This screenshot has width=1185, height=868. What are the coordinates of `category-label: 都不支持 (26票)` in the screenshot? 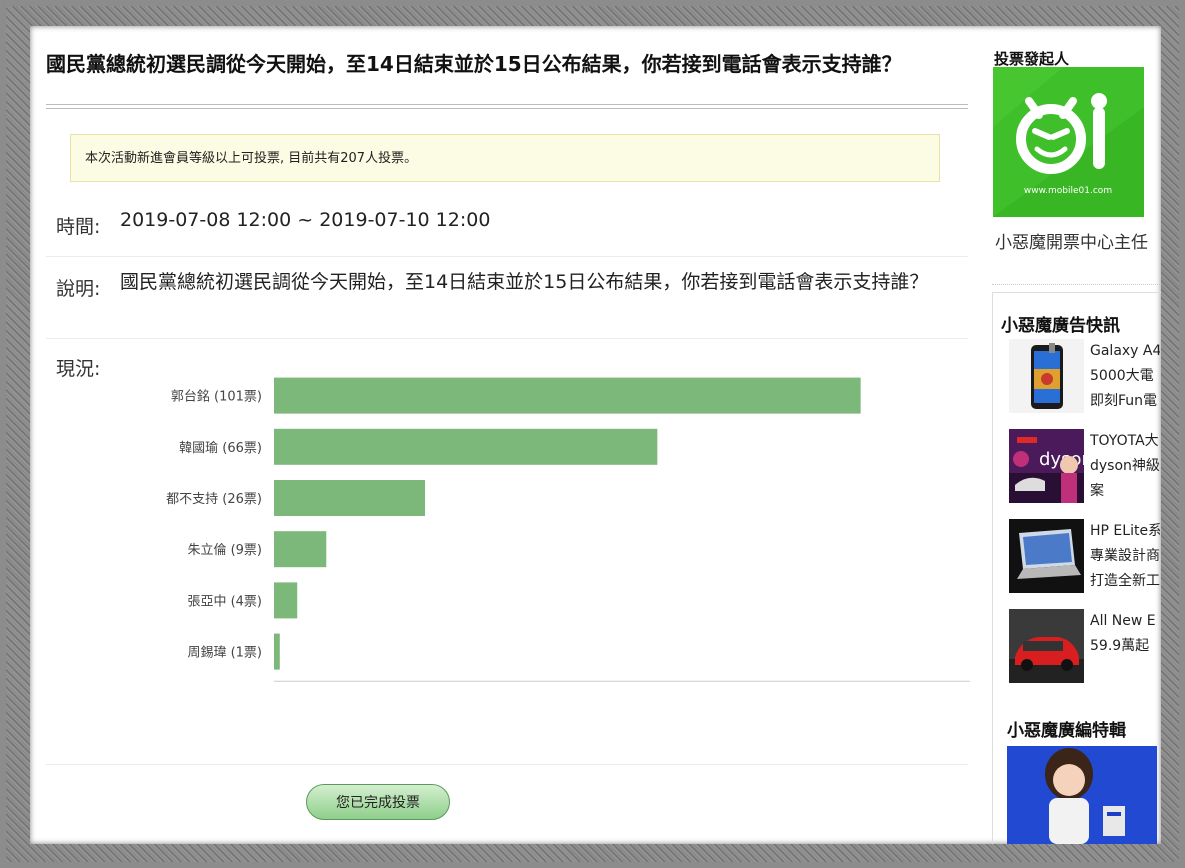 It's located at (214, 499).